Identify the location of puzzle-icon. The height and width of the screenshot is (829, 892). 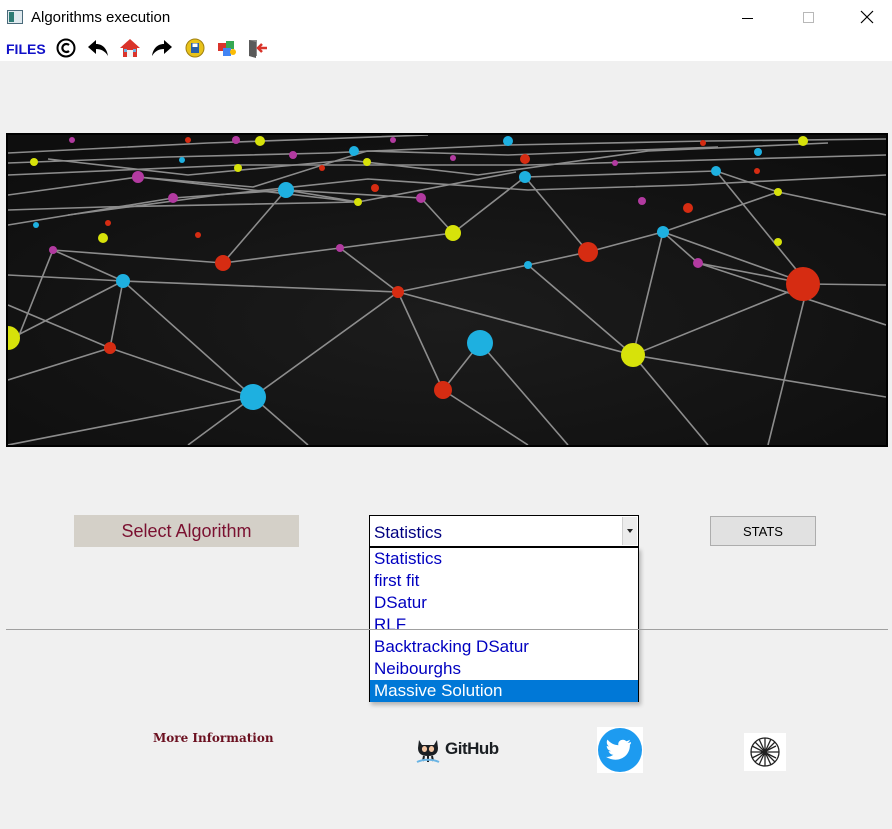
(227, 48).